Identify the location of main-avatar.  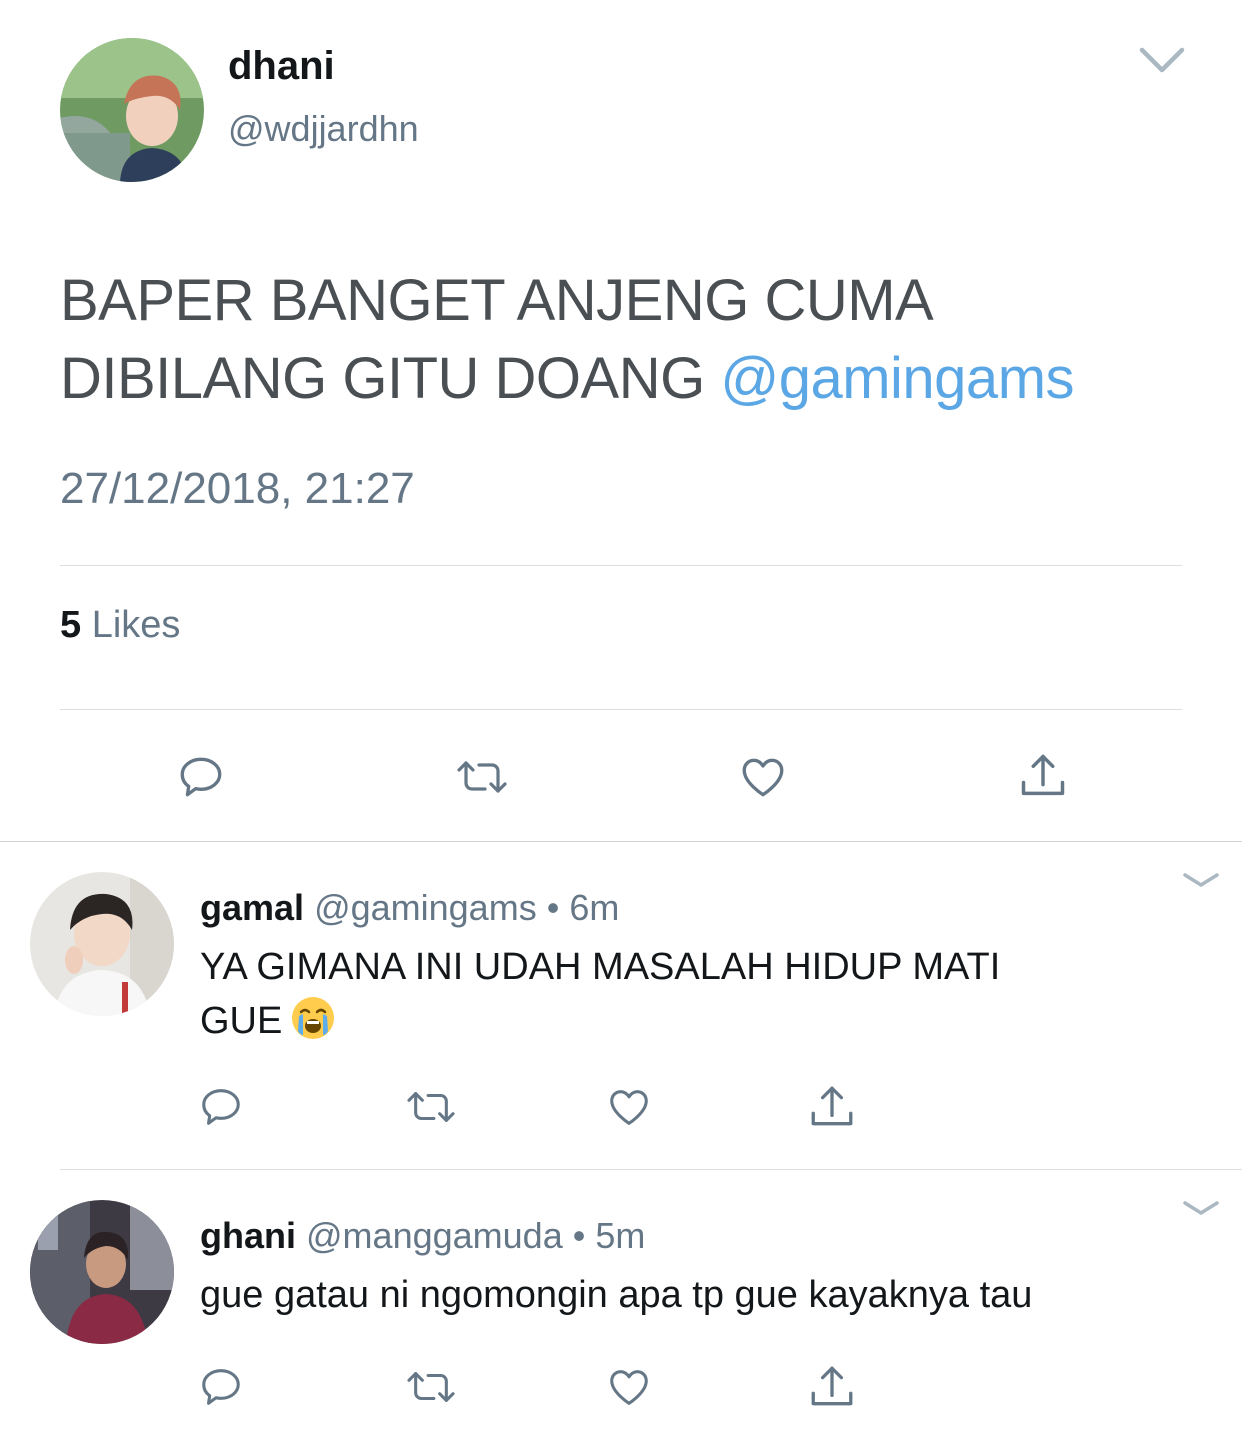
(132, 110).